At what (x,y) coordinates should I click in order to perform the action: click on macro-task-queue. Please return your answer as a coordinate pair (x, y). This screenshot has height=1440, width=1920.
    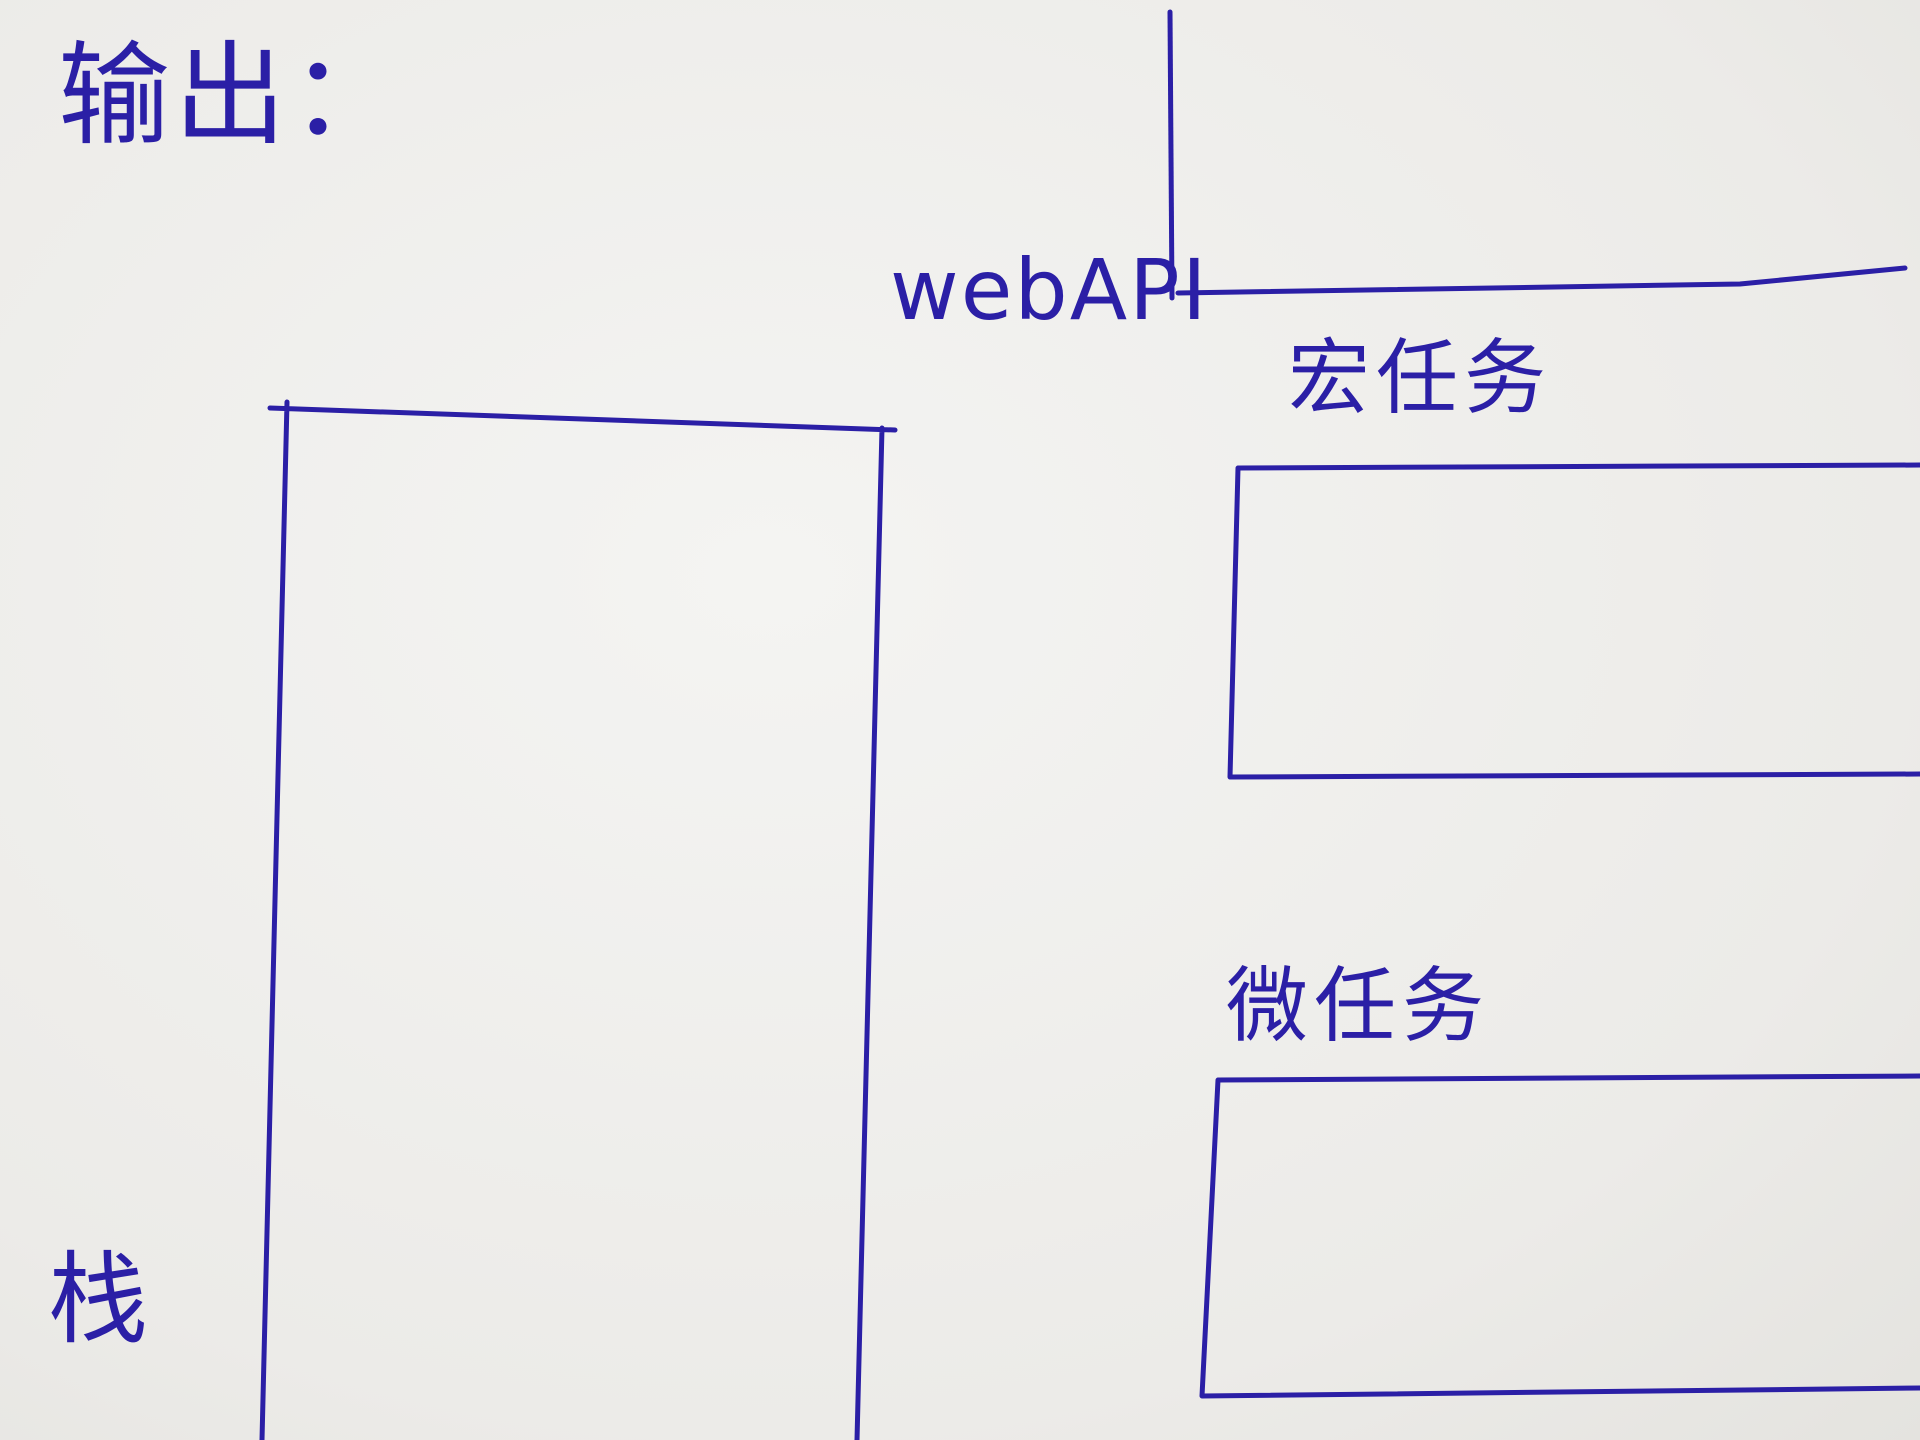
    Looking at the image, I should click on (1573, 621).